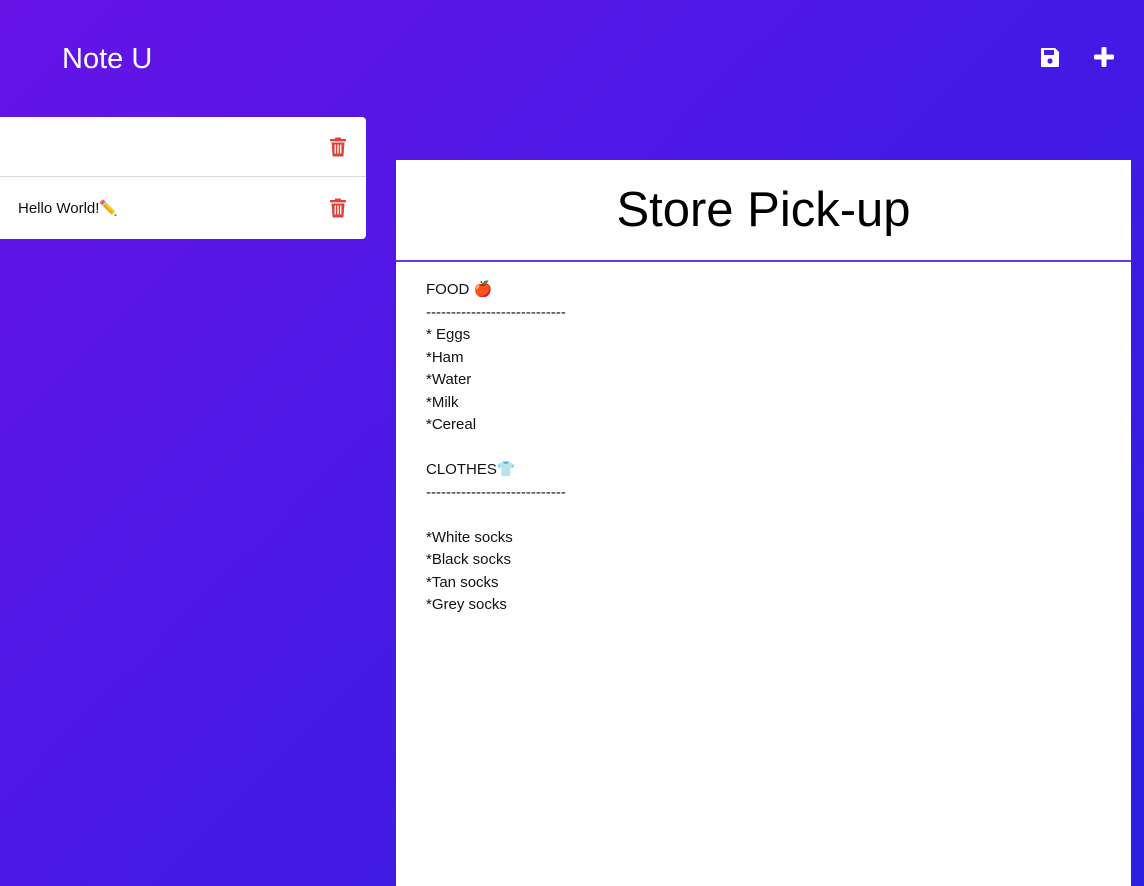  Describe the element at coordinates (469, 537) in the screenshot. I see `note-line: *White socks` at that location.